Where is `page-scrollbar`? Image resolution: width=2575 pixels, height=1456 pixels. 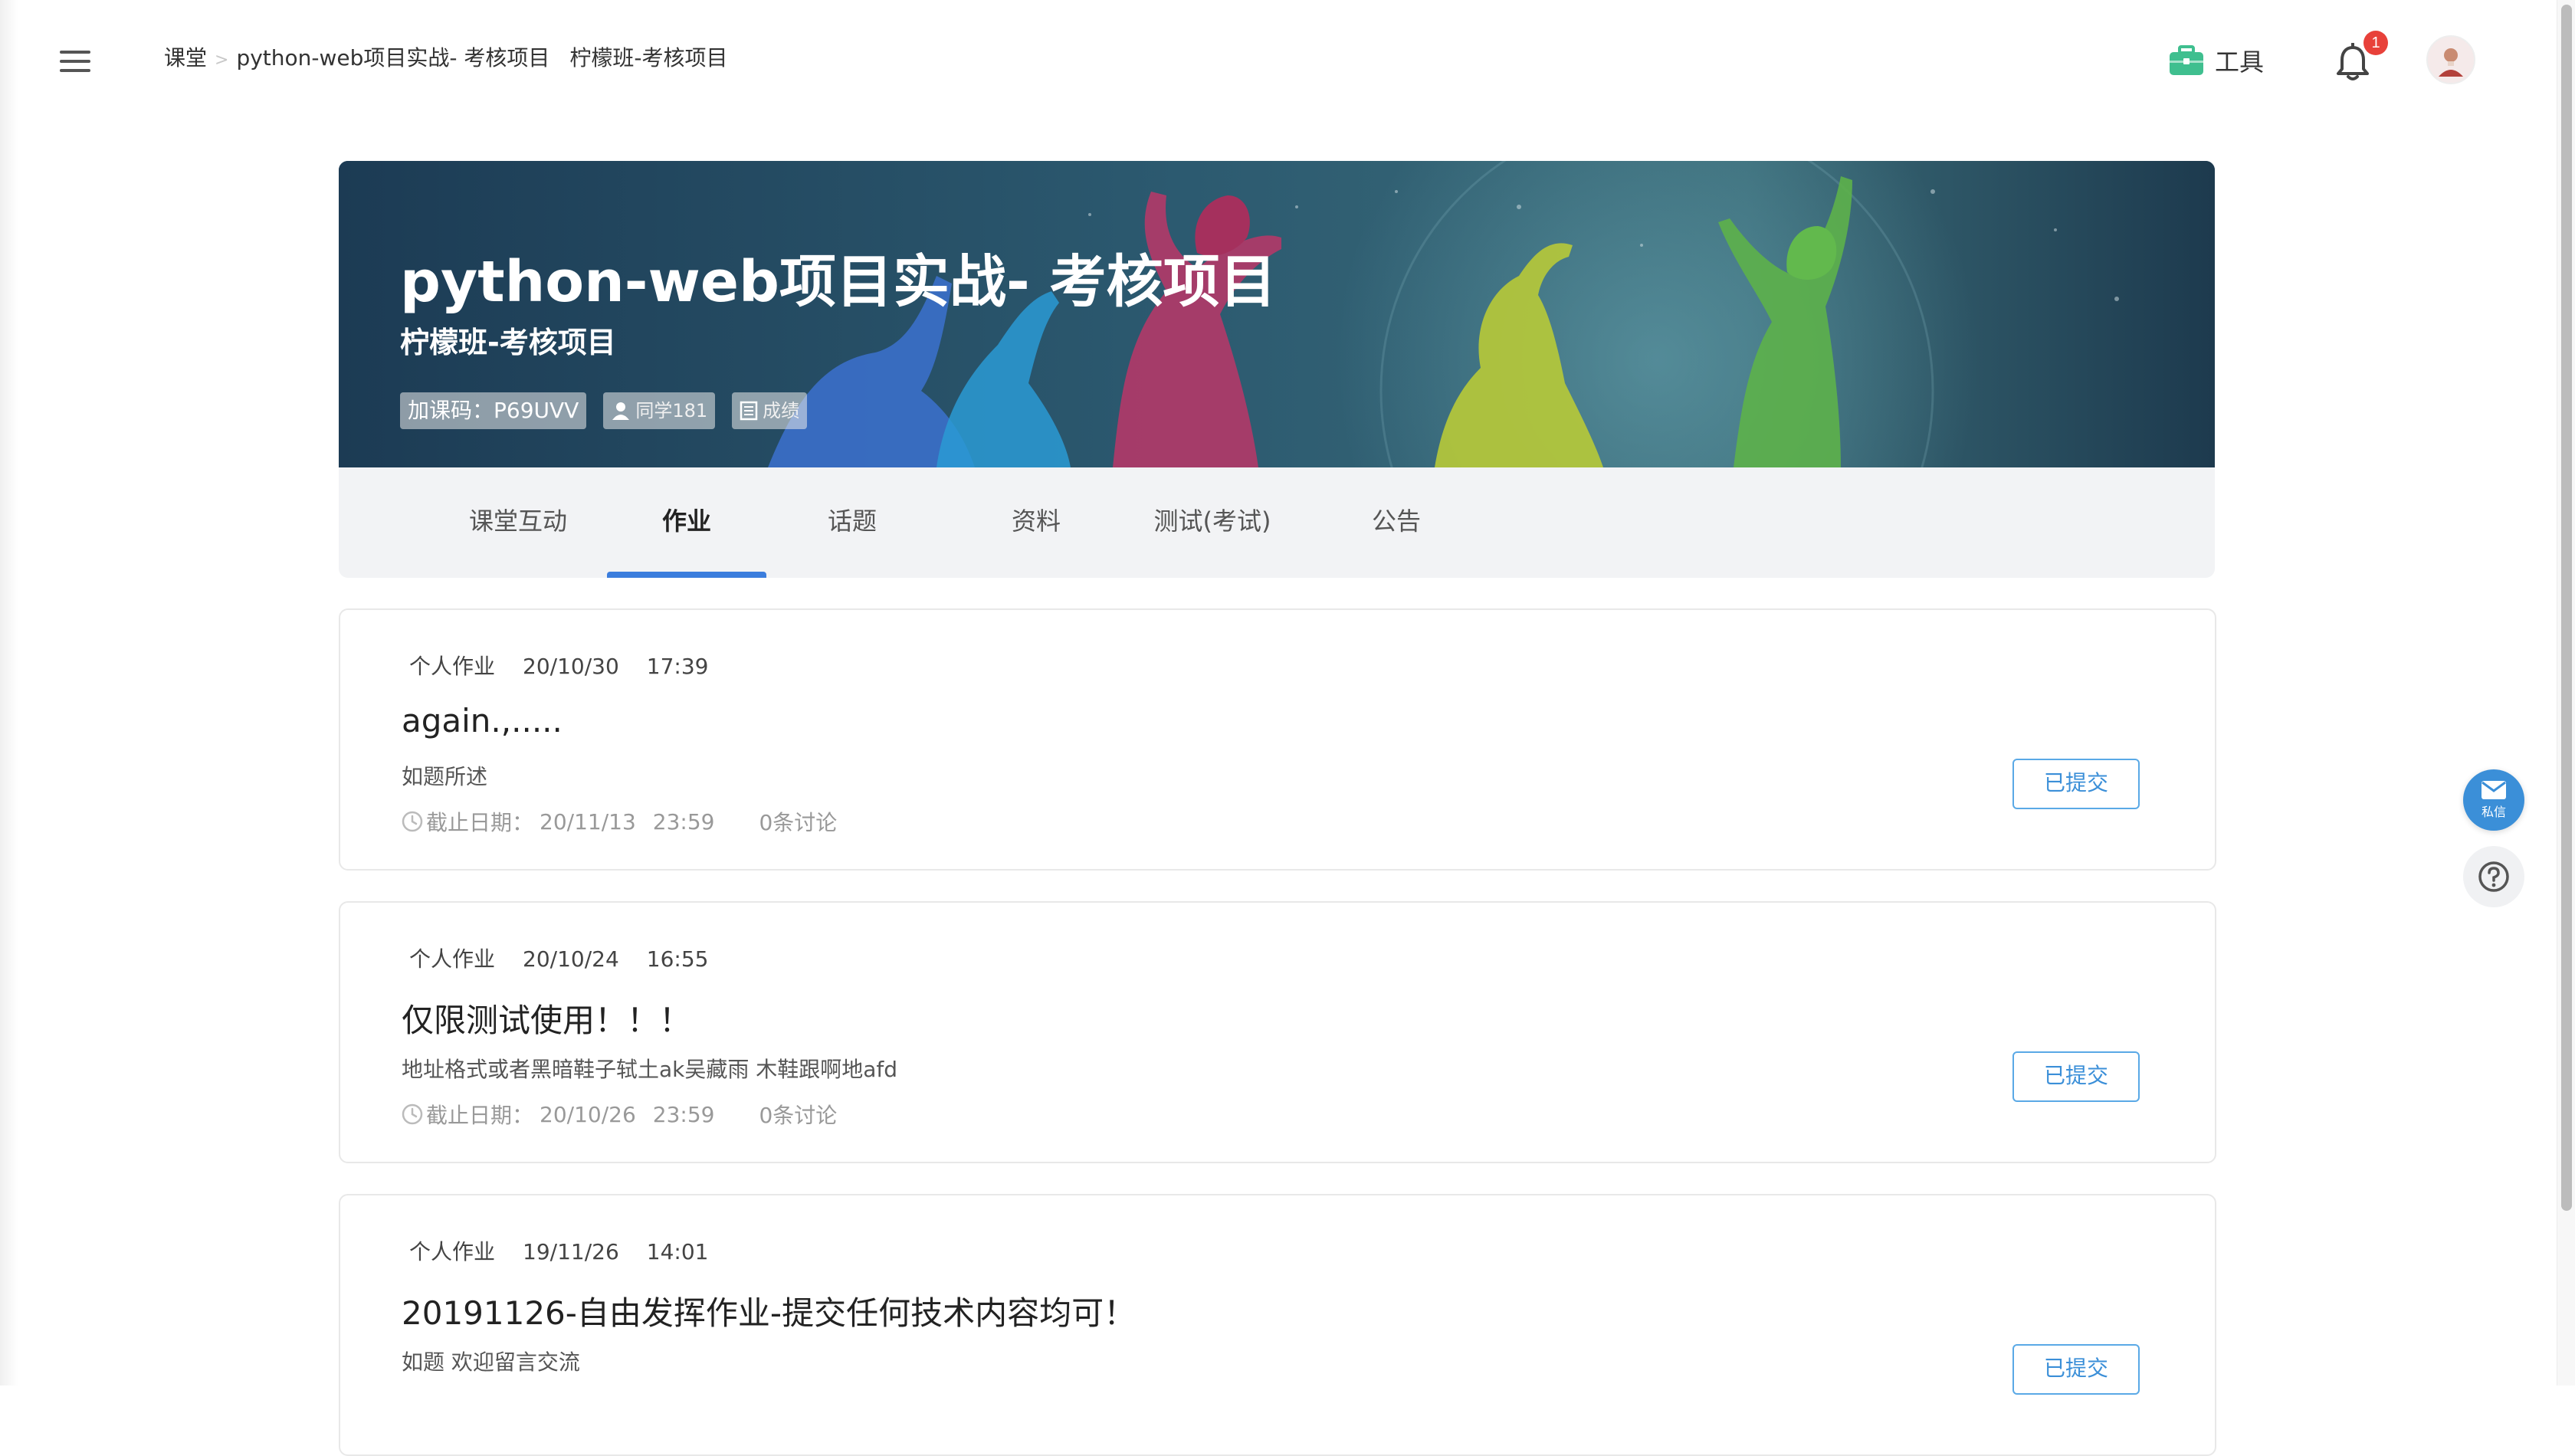
page-scrollbar is located at coordinates (2566, 692).